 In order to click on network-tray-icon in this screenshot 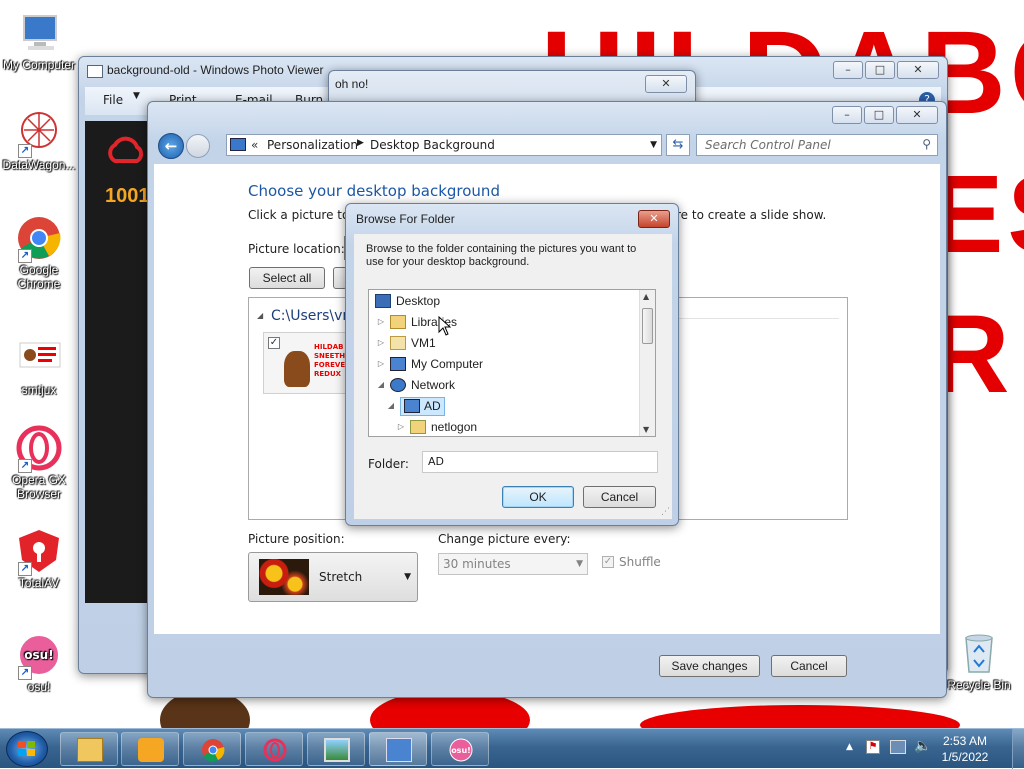, I will do `click(898, 747)`.